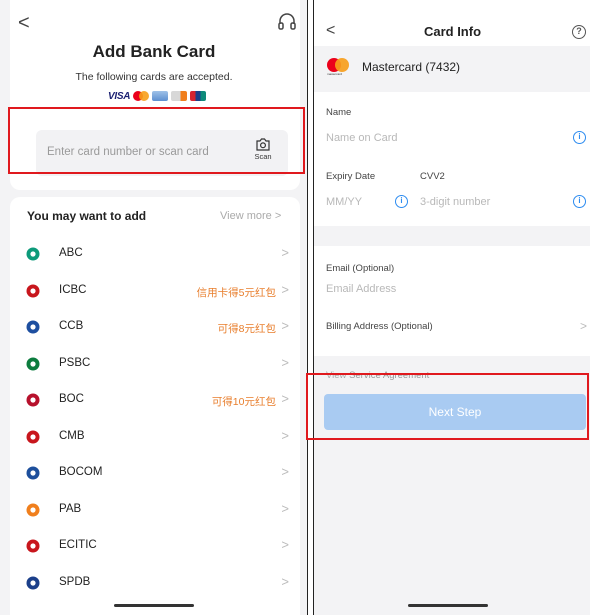  Describe the element at coordinates (579, 32) in the screenshot. I see `help-icon: ?` at that location.